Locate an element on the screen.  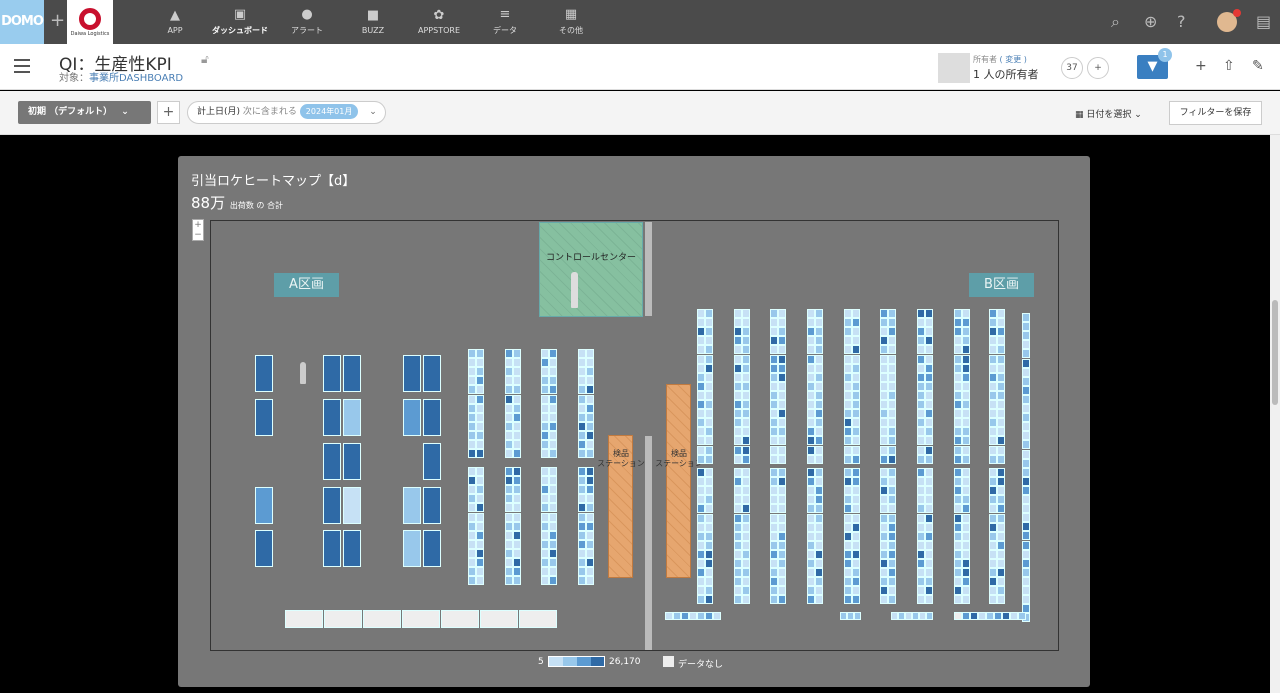
card-title: 引当ロケヒートマップ【d】 is located at coordinates (273, 179).